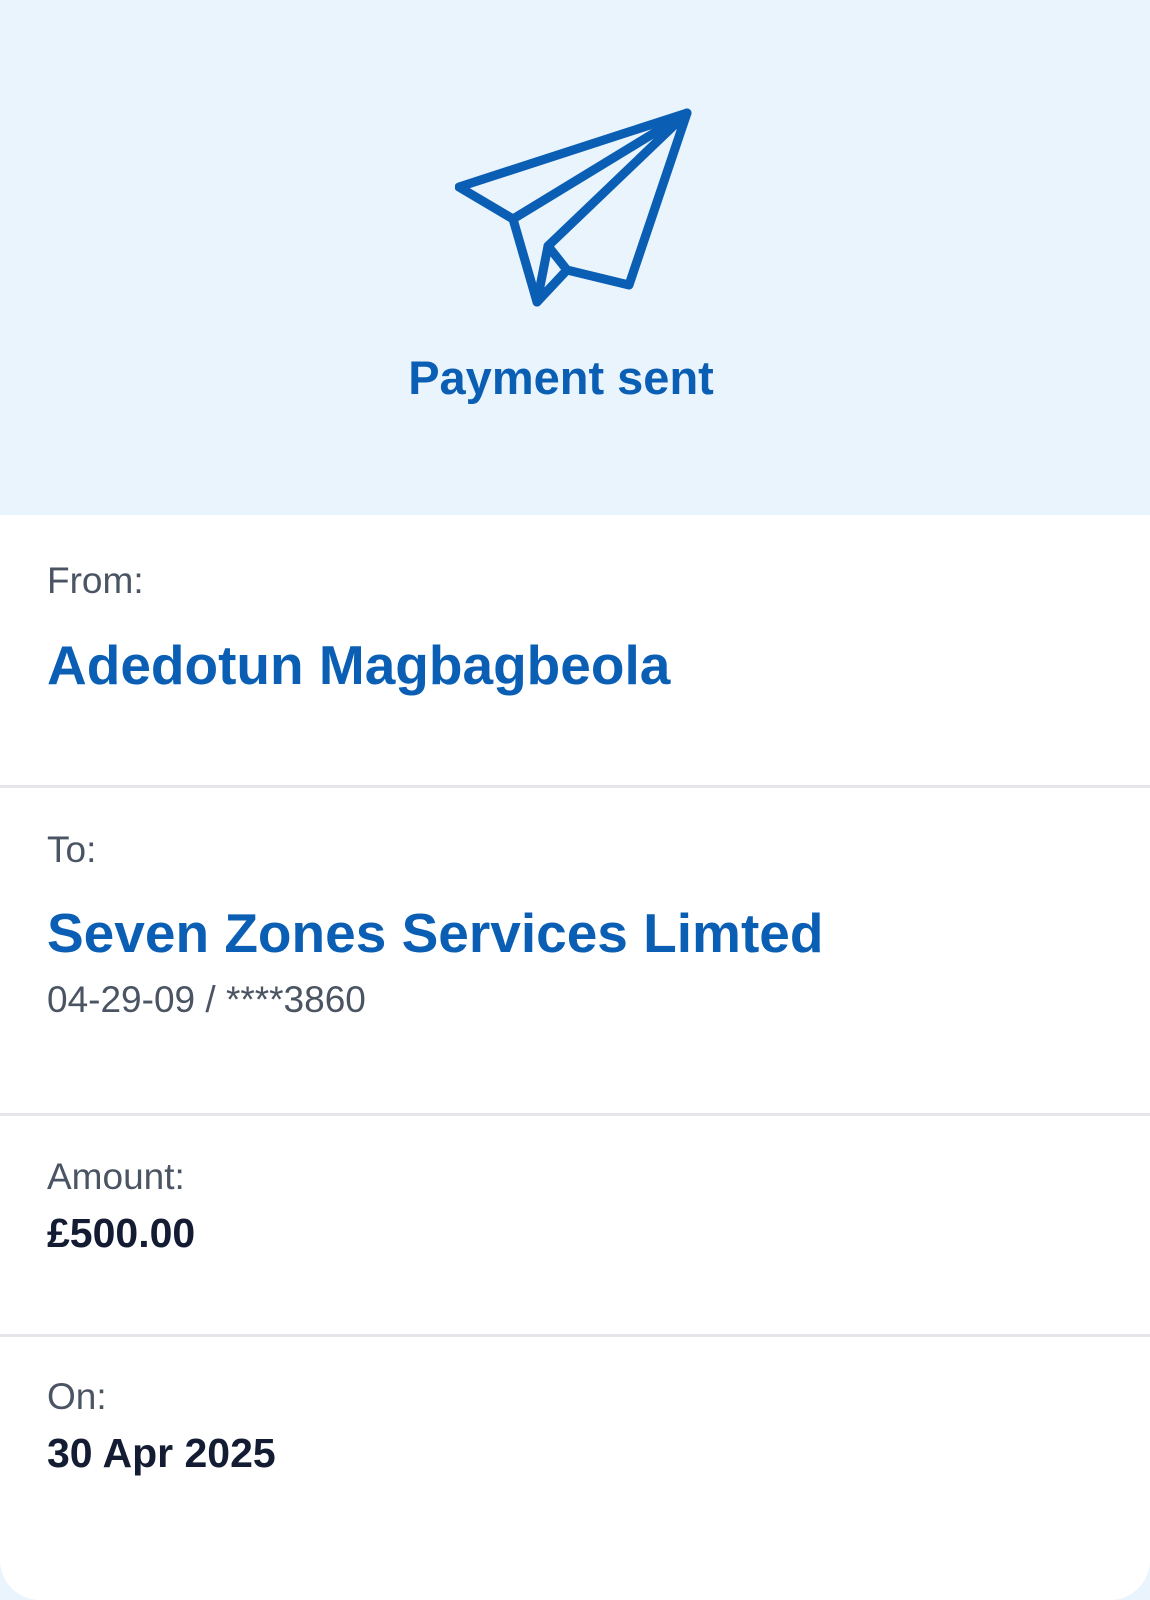 Image resolution: width=1150 pixels, height=1600 pixels. Describe the element at coordinates (575, 1211) in the screenshot. I see `amount-section: Amount: £500.00` at that location.